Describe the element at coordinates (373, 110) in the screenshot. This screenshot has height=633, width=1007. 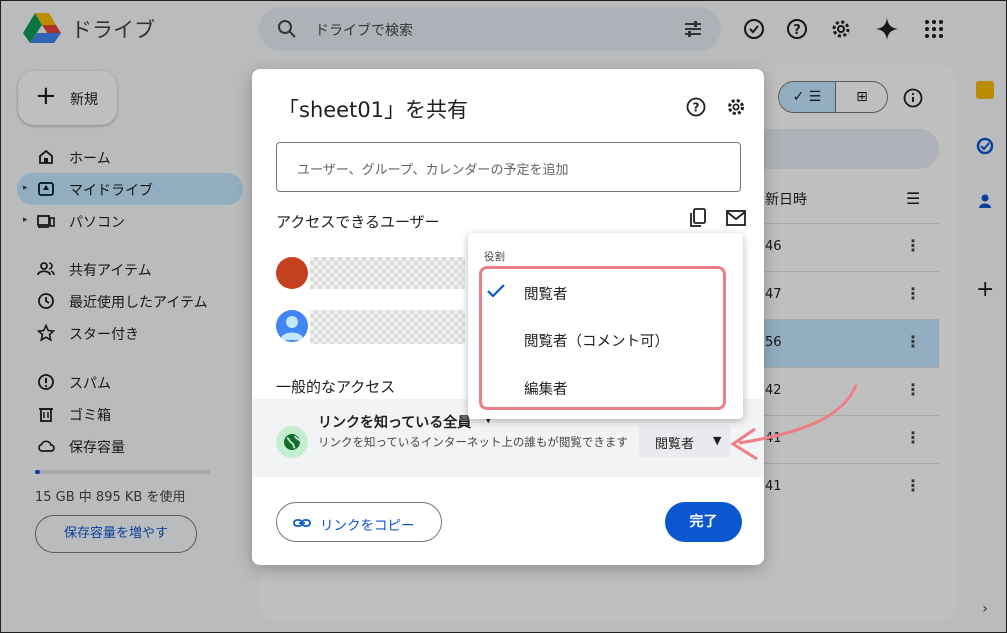
I see `dialog-title: 「sheet01」を共有` at that location.